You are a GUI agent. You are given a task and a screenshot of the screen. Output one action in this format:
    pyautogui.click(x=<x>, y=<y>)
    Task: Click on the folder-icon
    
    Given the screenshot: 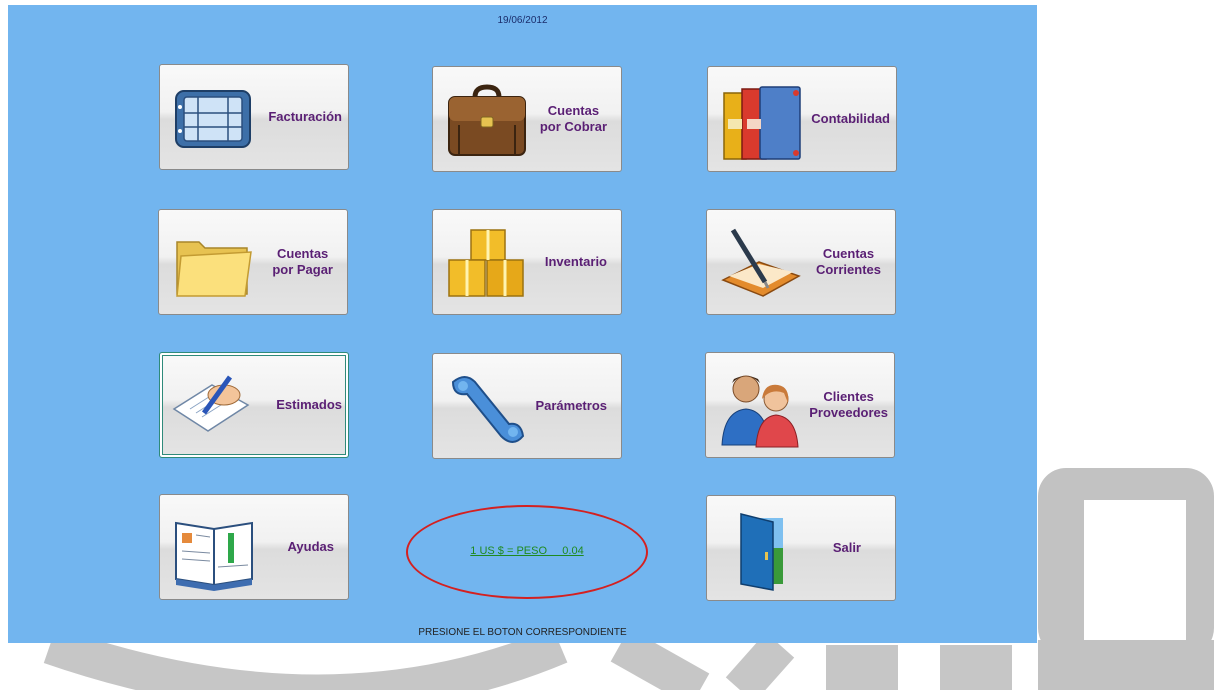 What is the action you would take?
    pyautogui.click(x=214, y=269)
    